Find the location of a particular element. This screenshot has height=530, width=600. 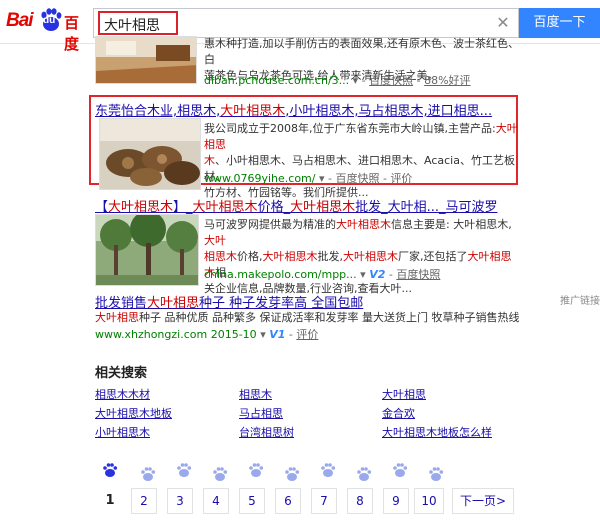

title-part: 东莞怡合木业,相思木, is located at coordinates (158, 111).